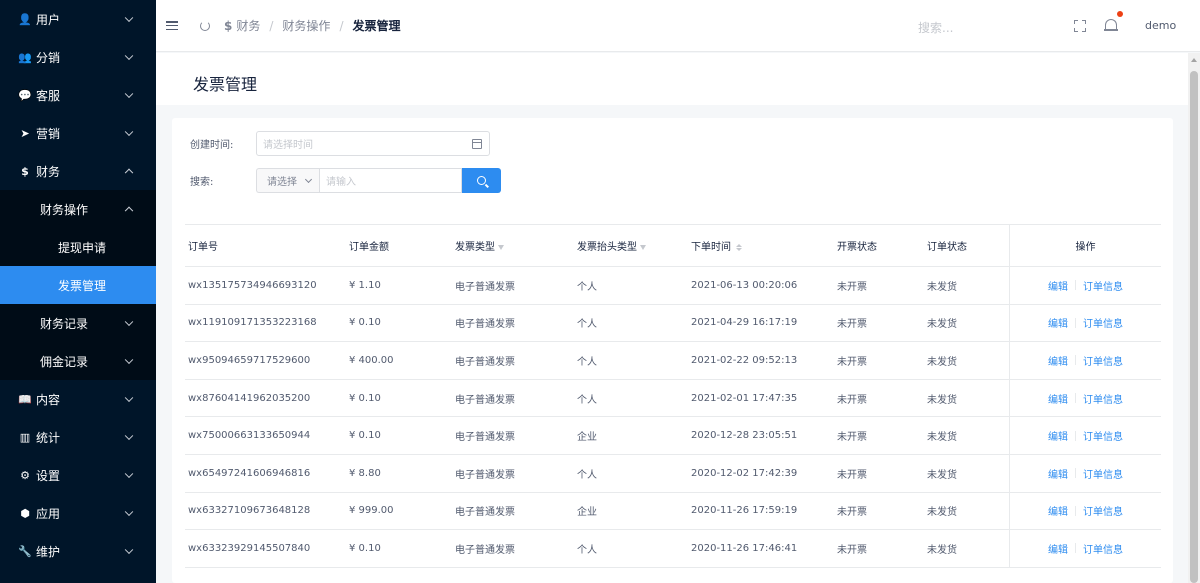 This screenshot has height=583, width=1200. What do you see at coordinates (744, 323) in the screenshot?
I see `cell-order-time: 2021-04-29 16:17:19` at bounding box center [744, 323].